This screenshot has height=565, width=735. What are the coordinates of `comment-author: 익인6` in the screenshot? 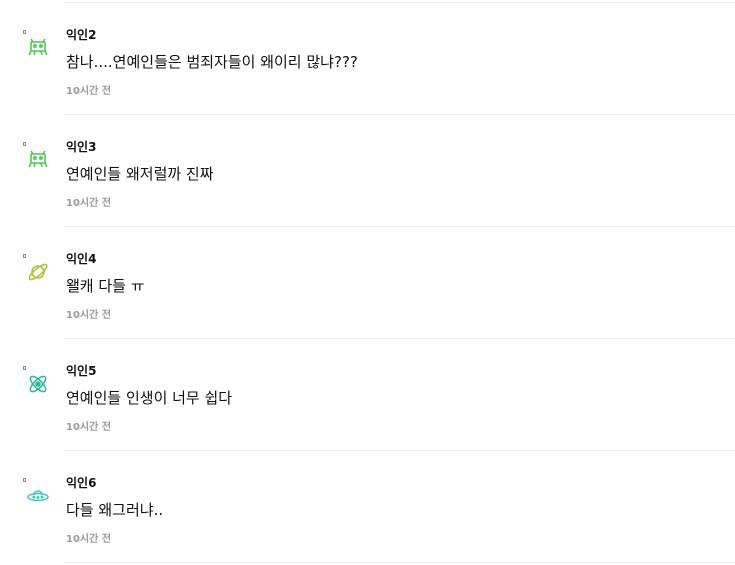 It's located at (81, 483).